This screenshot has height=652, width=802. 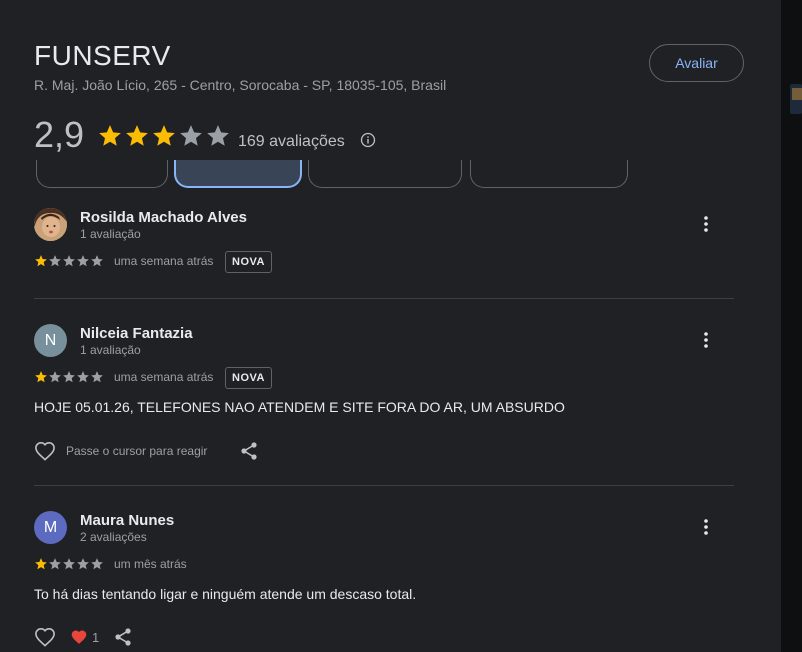 I want to click on avatar-photo, so click(x=50, y=224).